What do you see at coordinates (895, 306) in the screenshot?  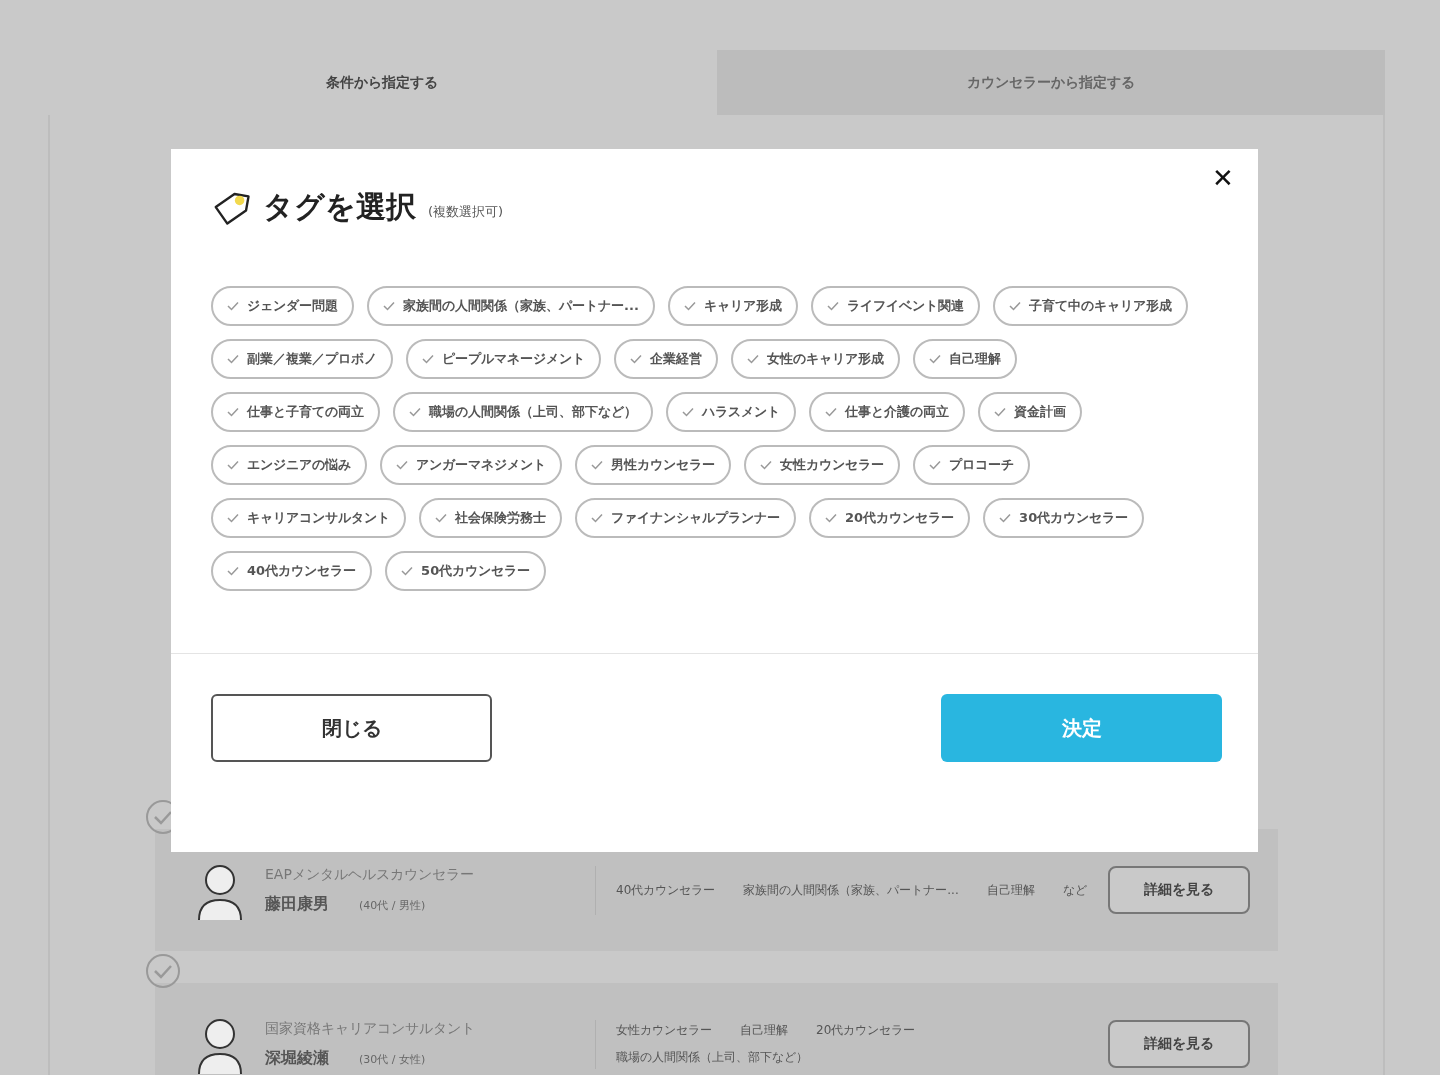 I see `tag-chip: ライフイベント関連` at bounding box center [895, 306].